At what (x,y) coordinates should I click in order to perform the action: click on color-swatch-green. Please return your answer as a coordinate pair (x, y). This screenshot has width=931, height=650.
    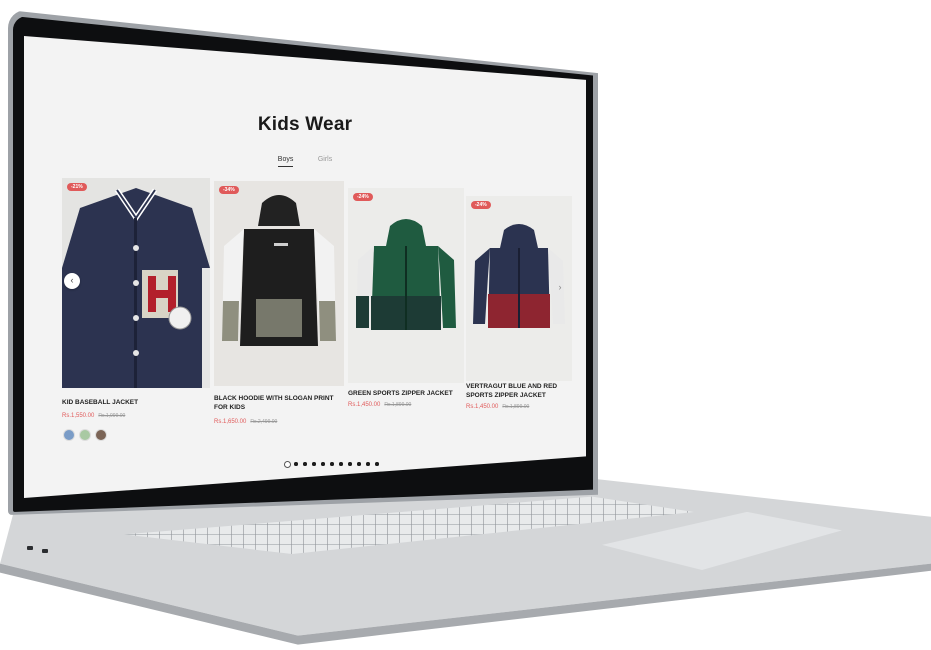
    Looking at the image, I should click on (85, 435).